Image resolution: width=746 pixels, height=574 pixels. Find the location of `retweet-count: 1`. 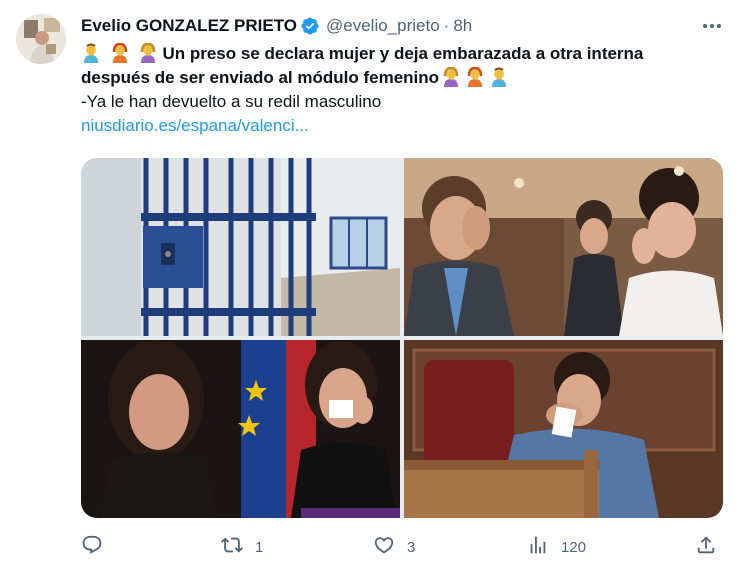

retweet-count: 1 is located at coordinates (259, 547).